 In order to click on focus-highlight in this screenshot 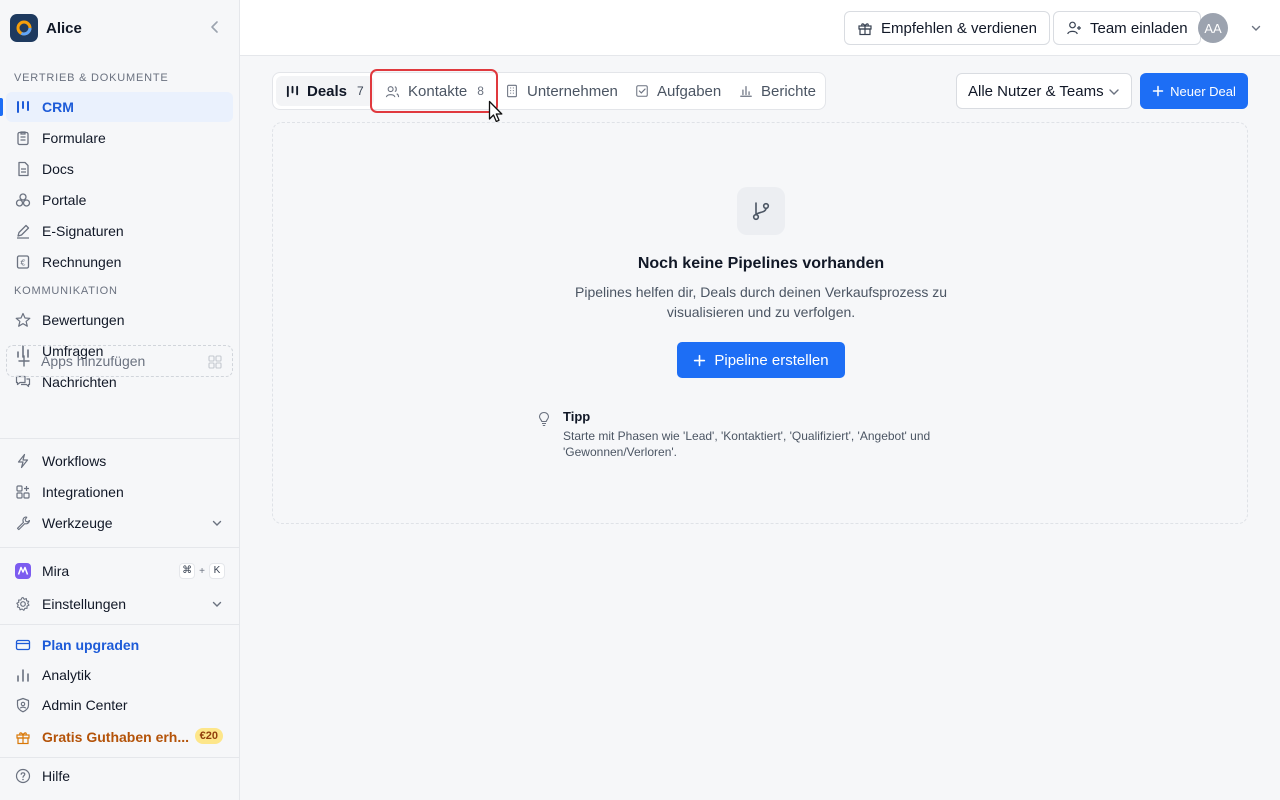, I will do `click(434, 91)`.